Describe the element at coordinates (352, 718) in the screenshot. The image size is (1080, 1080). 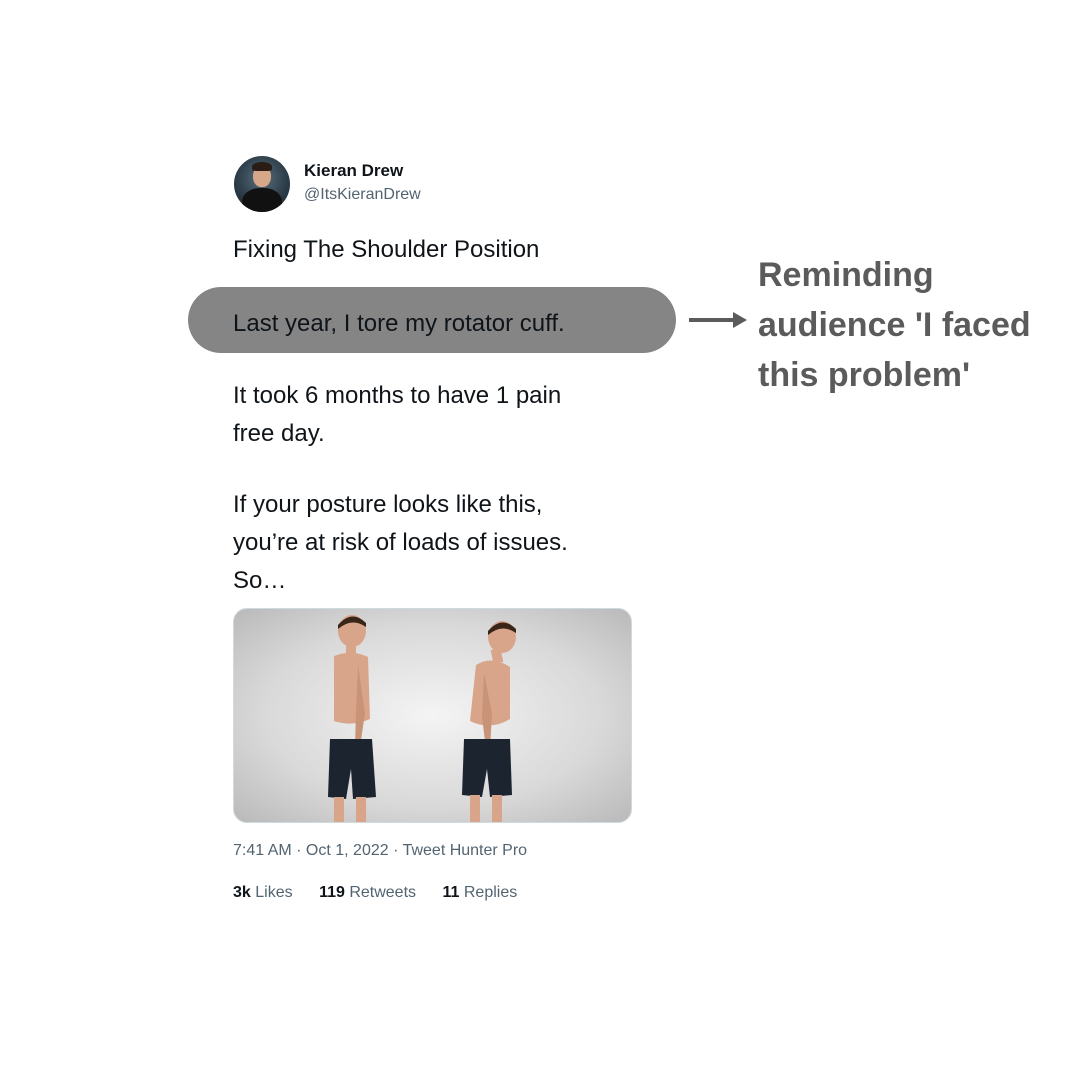
I see `man-good-posture` at that location.